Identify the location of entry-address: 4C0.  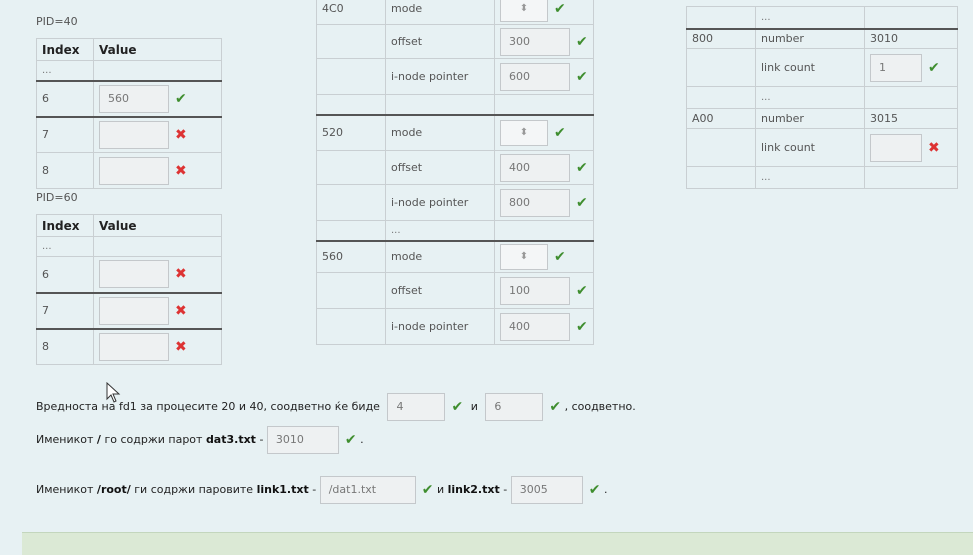
(351, 12).